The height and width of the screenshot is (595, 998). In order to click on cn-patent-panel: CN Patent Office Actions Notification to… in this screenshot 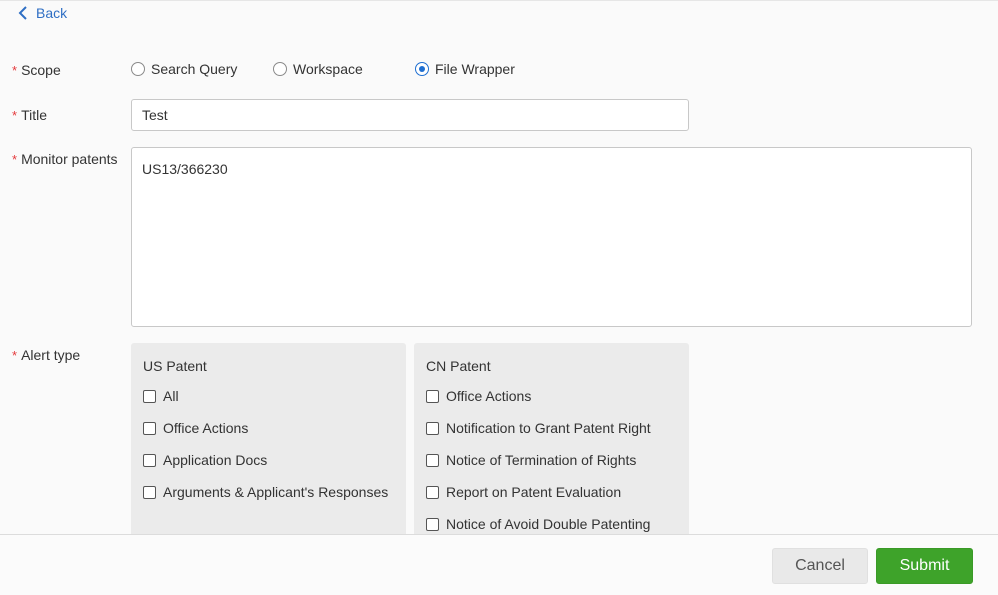, I will do `click(551, 443)`.